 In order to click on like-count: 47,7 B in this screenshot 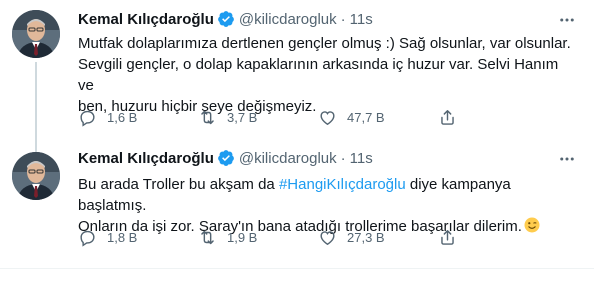, I will do `click(366, 117)`.